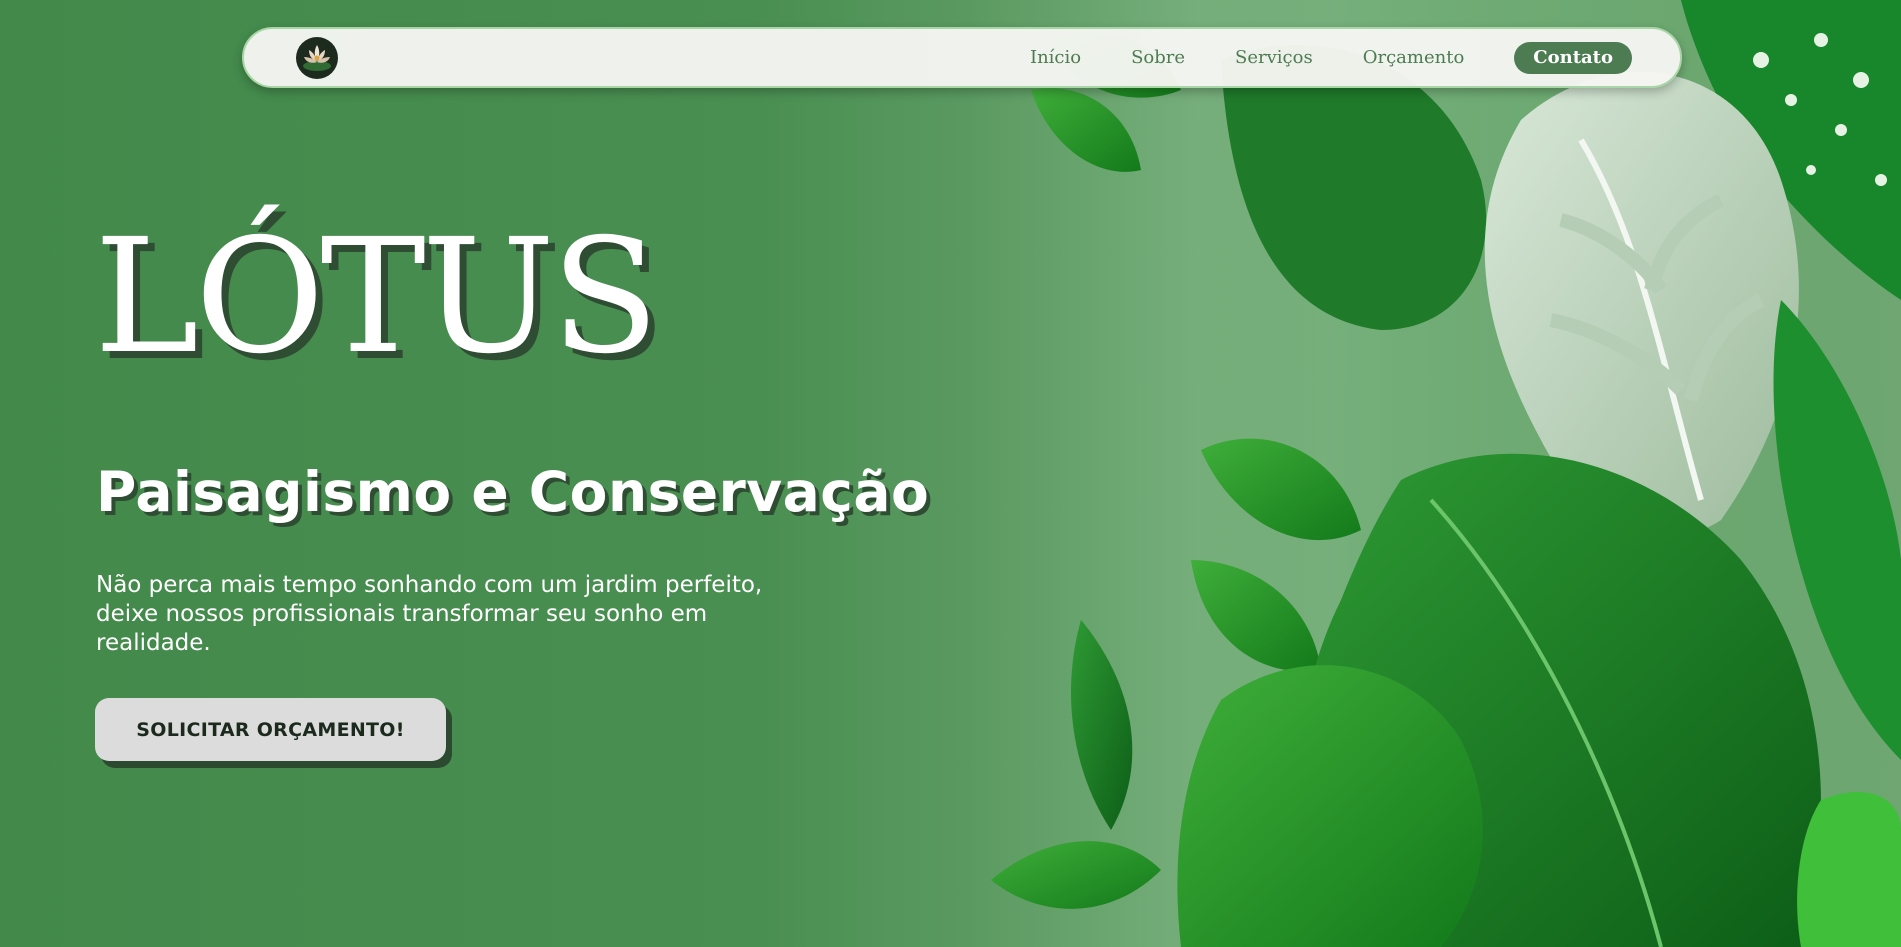  Describe the element at coordinates (1055, 57) in the screenshot. I see `nav-link-inicio: Início` at that location.